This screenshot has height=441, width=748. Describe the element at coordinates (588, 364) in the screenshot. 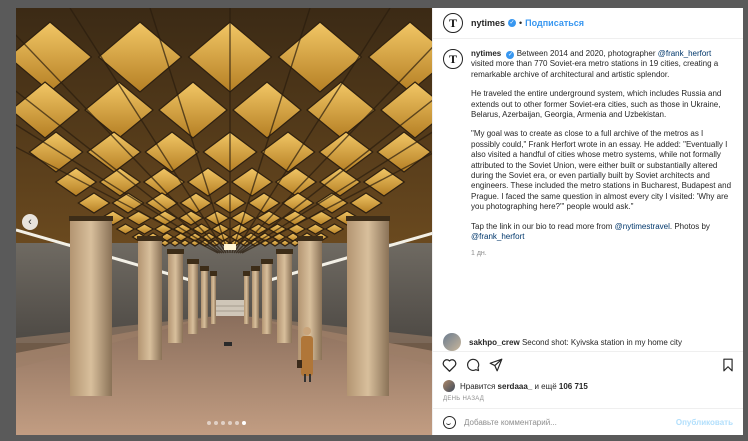

I see `action-bar` at that location.